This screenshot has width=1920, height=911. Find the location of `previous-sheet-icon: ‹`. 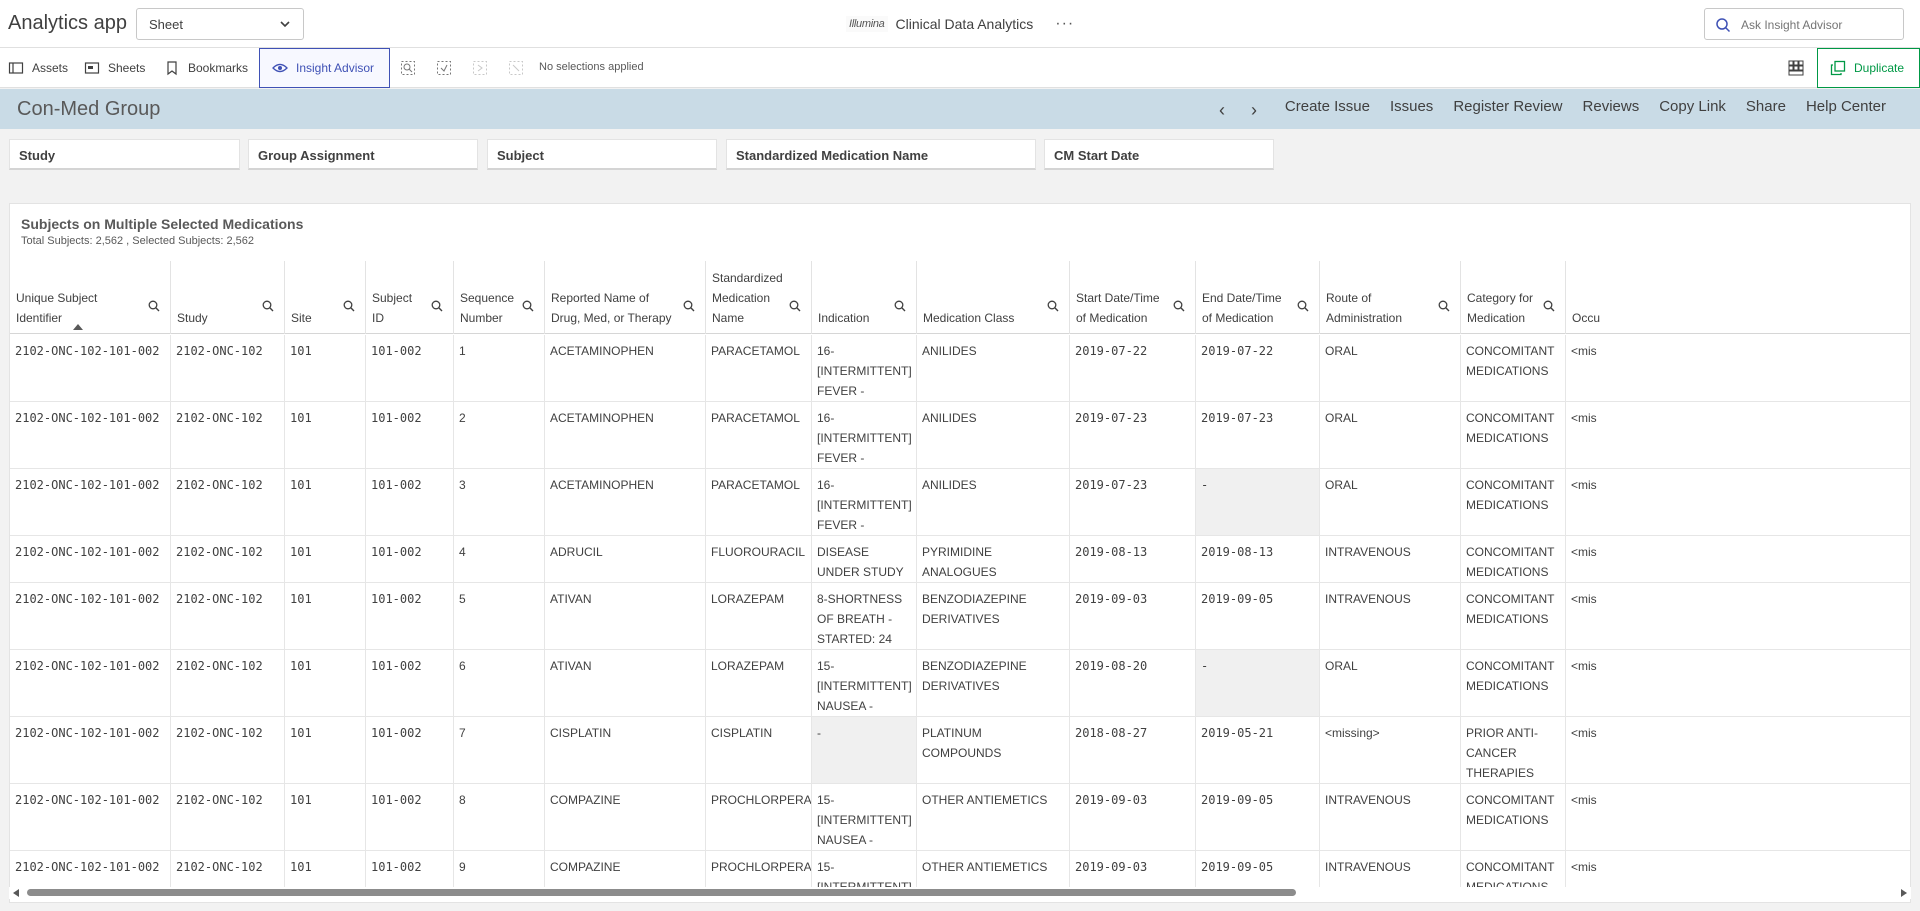

previous-sheet-icon: ‹ is located at coordinates (1222, 110).